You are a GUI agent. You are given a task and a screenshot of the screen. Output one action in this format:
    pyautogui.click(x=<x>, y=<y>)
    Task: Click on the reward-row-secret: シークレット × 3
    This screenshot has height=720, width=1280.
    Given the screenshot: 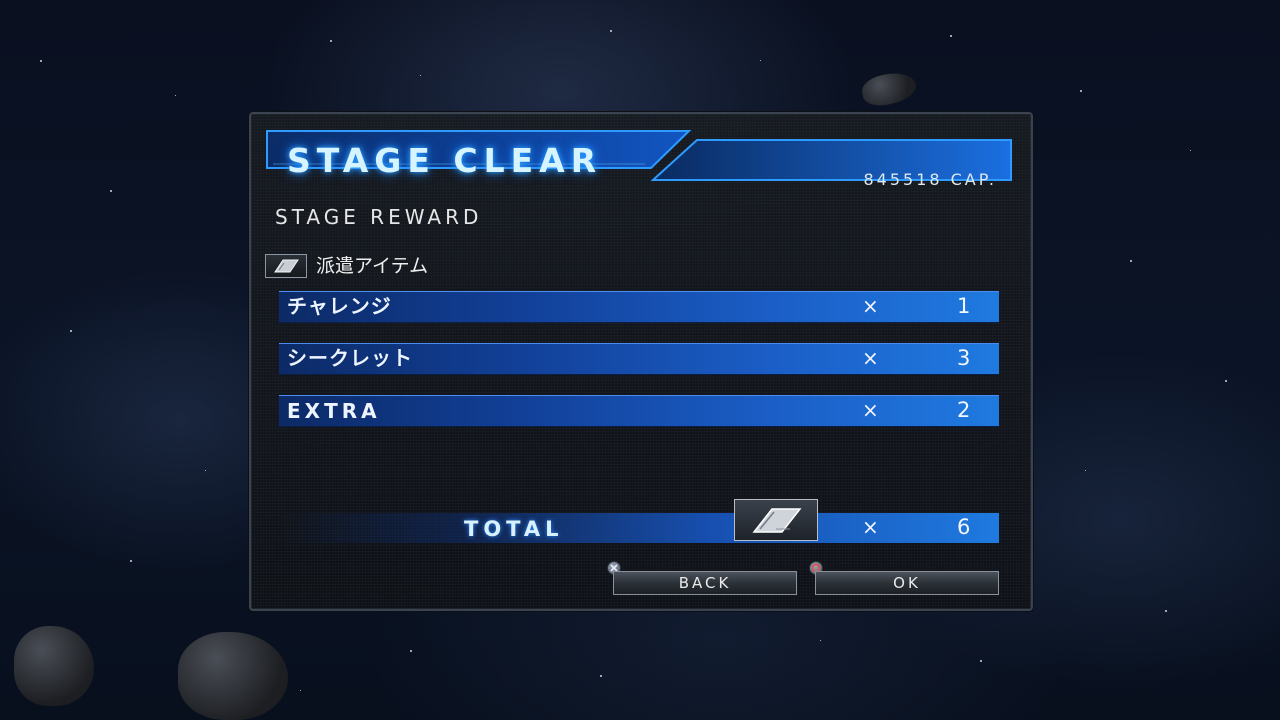 What is the action you would take?
    pyautogui.click(x=639, y=359)
    